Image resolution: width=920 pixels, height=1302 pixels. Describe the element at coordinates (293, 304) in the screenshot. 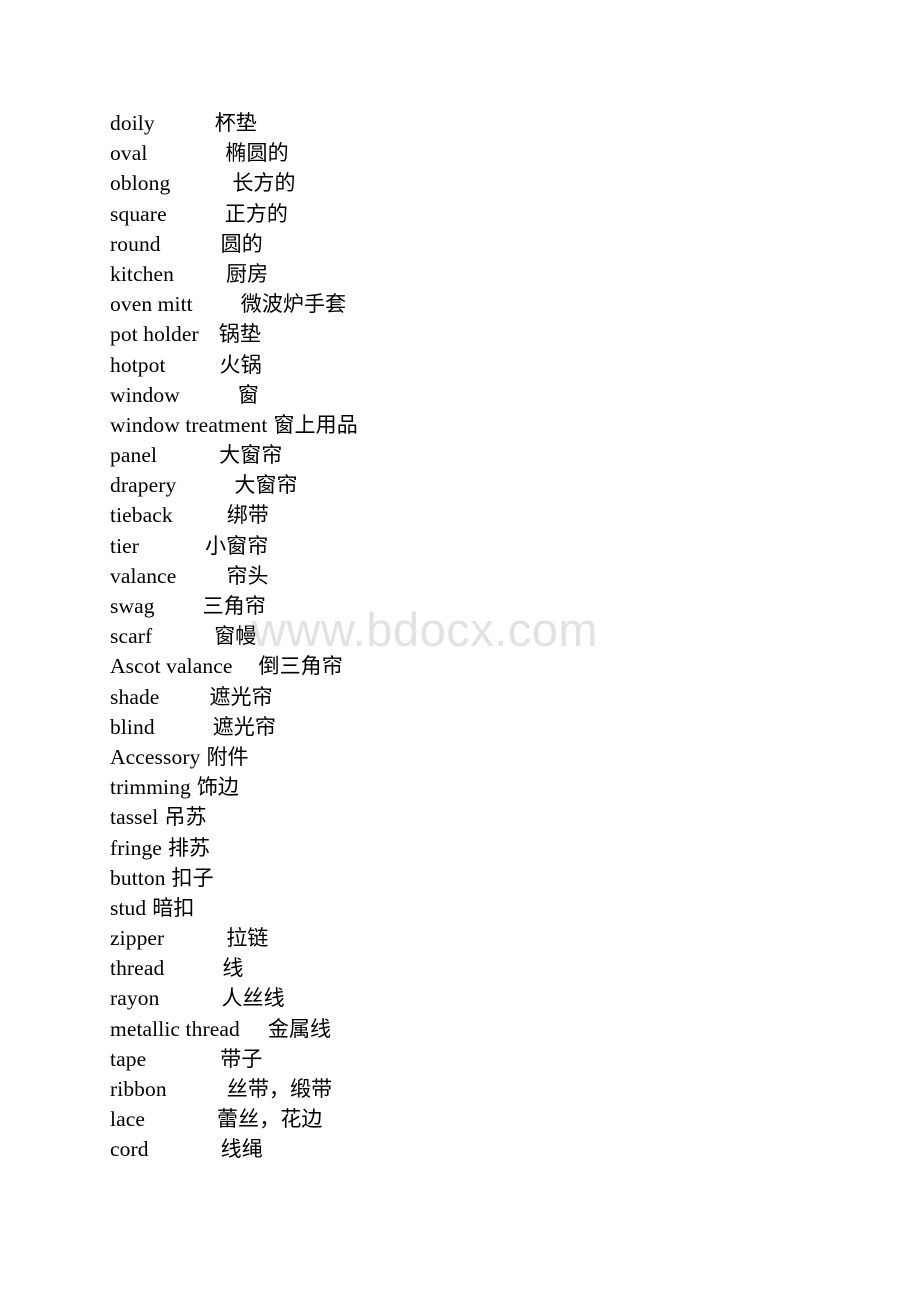

I see `entry-translation: 微波炉手套` at that location.